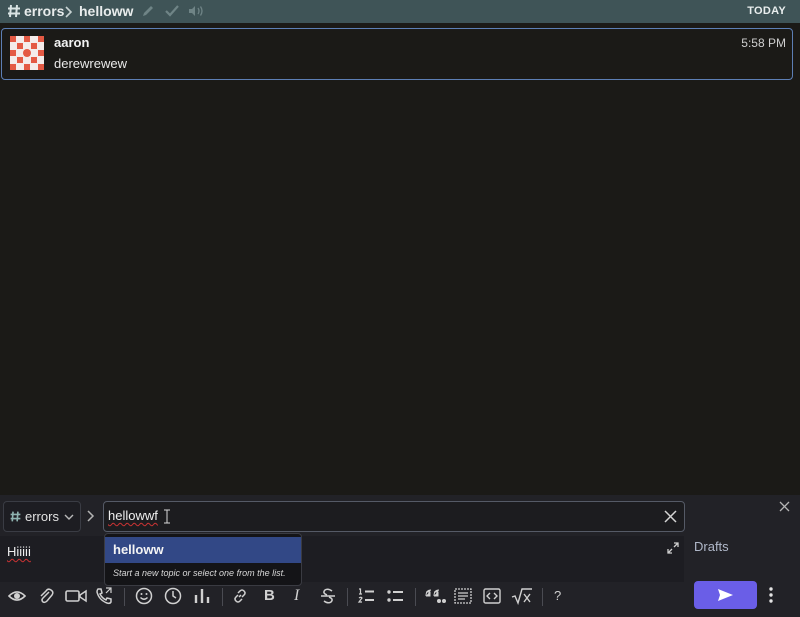 The width and height of the screenshot is (800, 617). I want to click on avatar, so click(27, 53).